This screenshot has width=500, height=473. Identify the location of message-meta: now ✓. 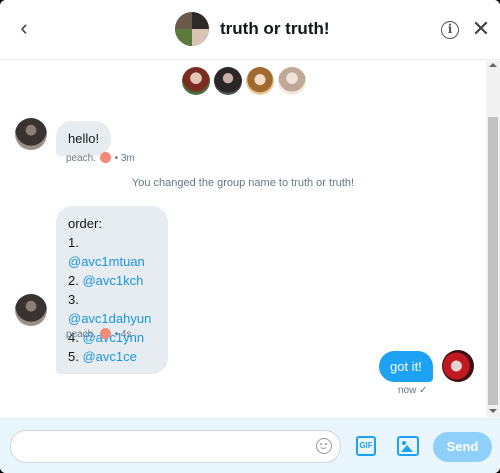
(413, 390).